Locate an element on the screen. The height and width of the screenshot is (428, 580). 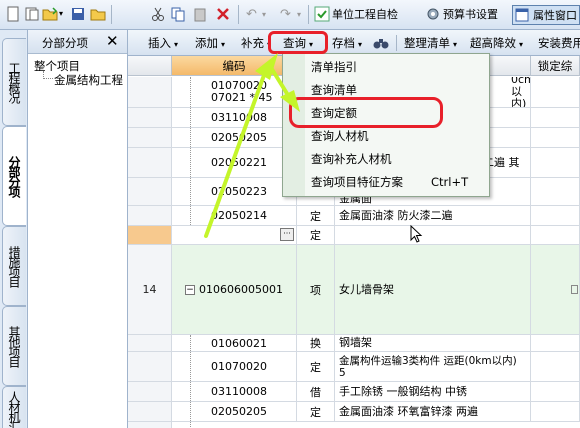
grid-header-rownum is located at coordinates (150, 66).